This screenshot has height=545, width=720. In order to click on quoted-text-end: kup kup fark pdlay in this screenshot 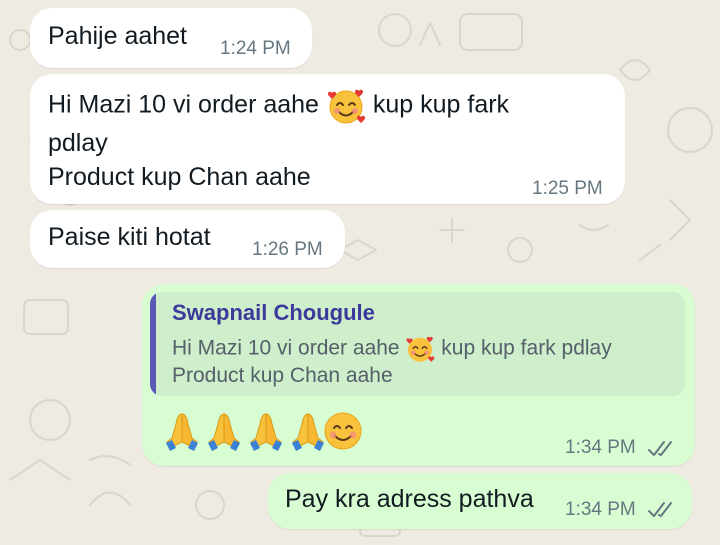, I will do `click(526, 348)`.